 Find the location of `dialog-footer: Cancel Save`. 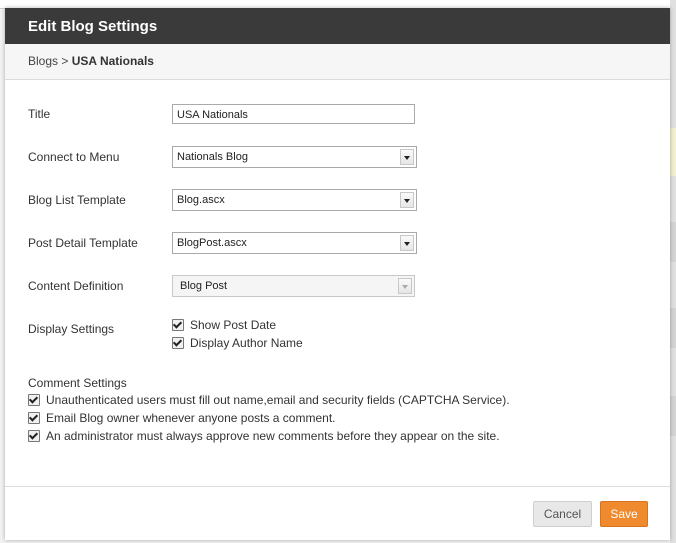

dialog-footer: Cancel Save is located at coordinates (337, 513).